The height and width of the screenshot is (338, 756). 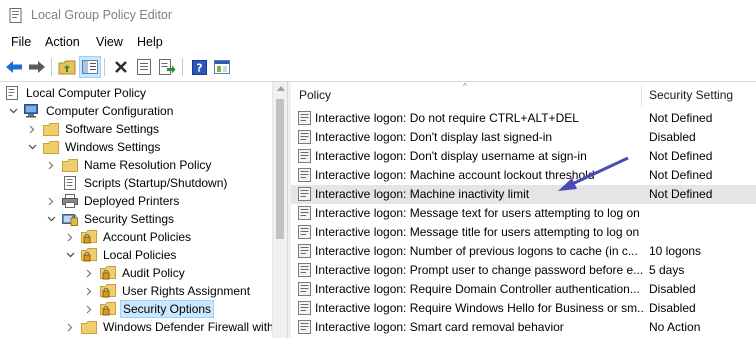 I want to click on policy-setting: No Action, so click(x=675, y=327).